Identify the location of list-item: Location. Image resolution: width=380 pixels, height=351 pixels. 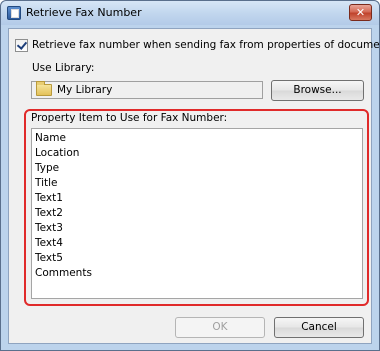
(198, 153).